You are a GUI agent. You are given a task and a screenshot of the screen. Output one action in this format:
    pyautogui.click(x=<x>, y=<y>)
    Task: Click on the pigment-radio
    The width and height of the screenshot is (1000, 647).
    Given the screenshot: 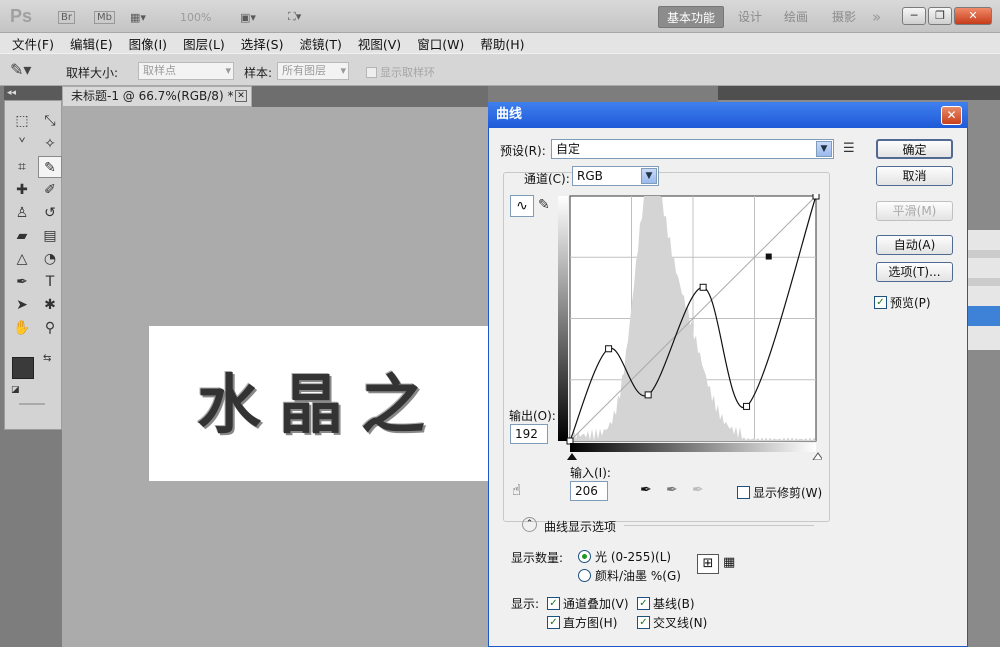 What is the action you would take?
    pyautogui.click(x=584, y=575)
    